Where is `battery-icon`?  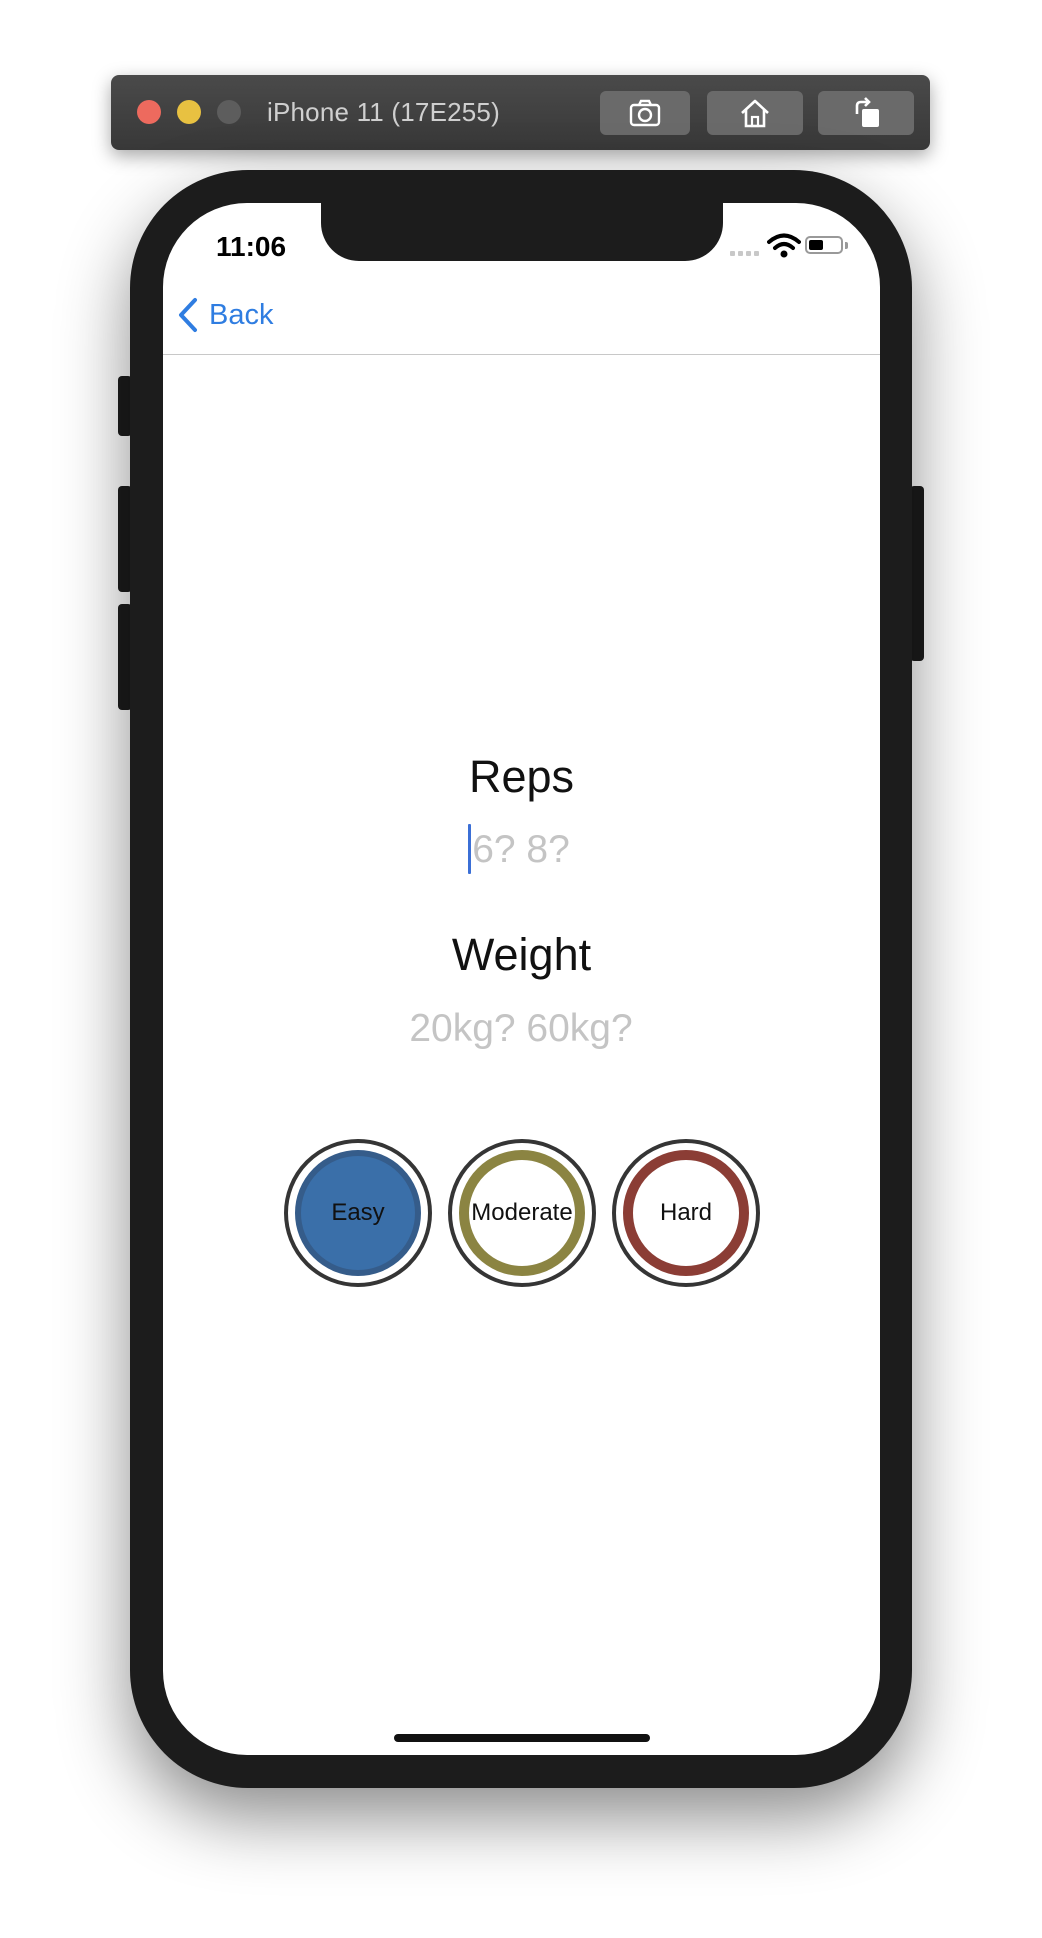
battery-icon is located at coordinates (824, 245).